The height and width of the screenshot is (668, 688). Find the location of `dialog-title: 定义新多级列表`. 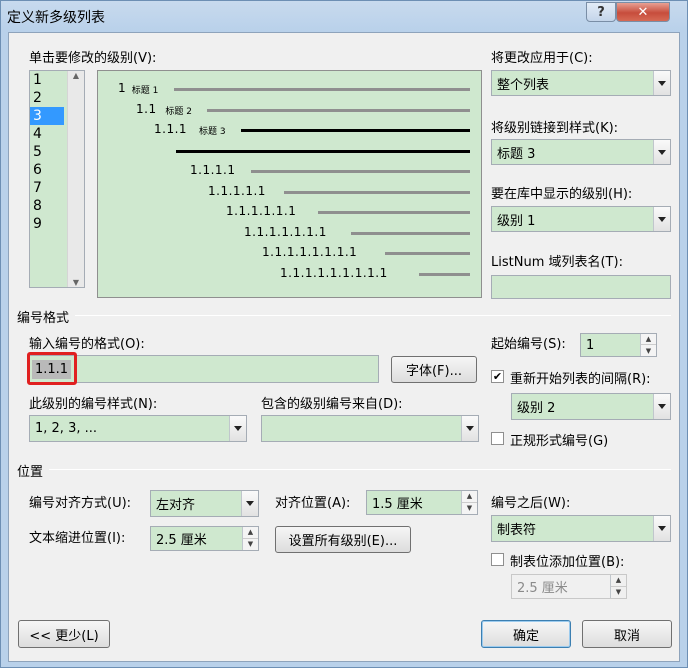

dialog-title: 定义新多级列表 is located at coordinates (56, 18).